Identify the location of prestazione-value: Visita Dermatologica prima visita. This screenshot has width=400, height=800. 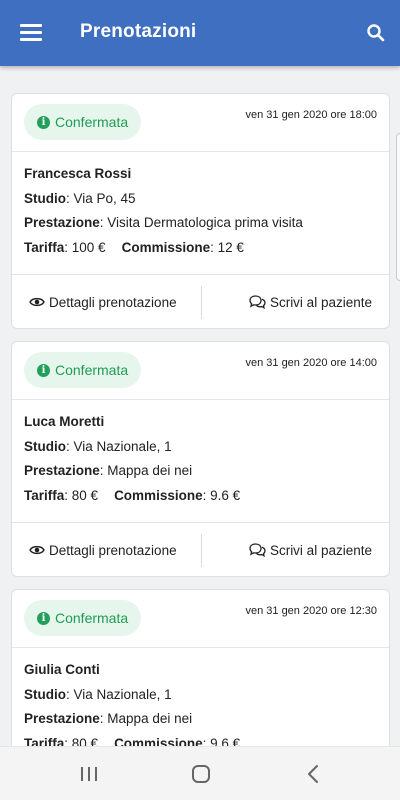
(205, 222).